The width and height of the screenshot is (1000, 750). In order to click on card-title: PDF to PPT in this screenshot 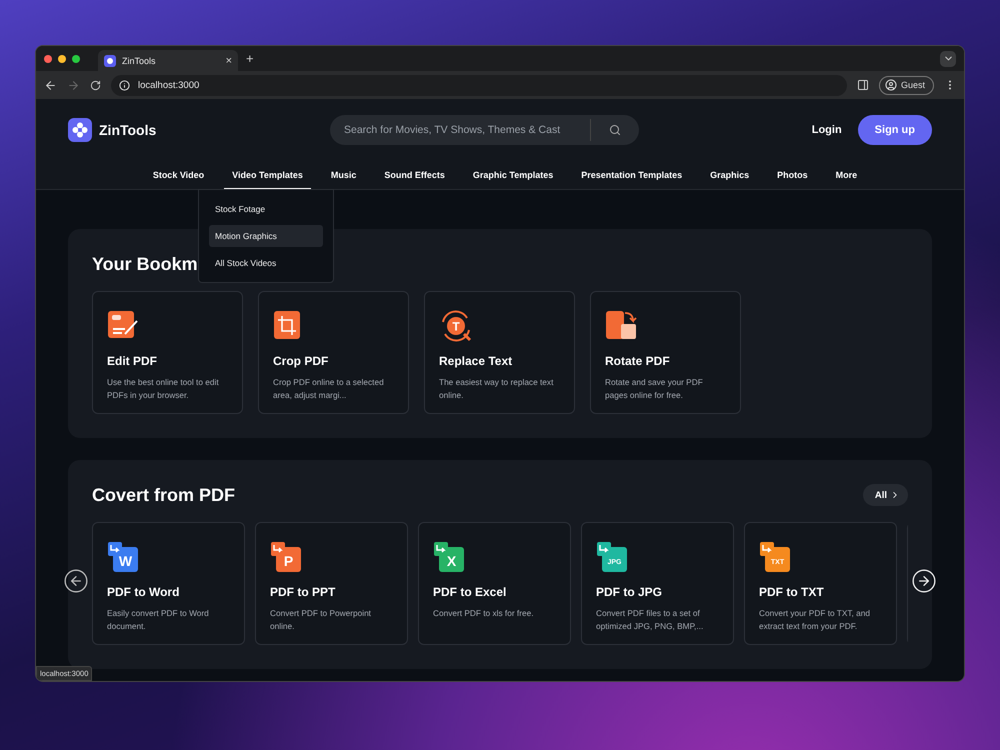, I will do `click(303, 592)`.